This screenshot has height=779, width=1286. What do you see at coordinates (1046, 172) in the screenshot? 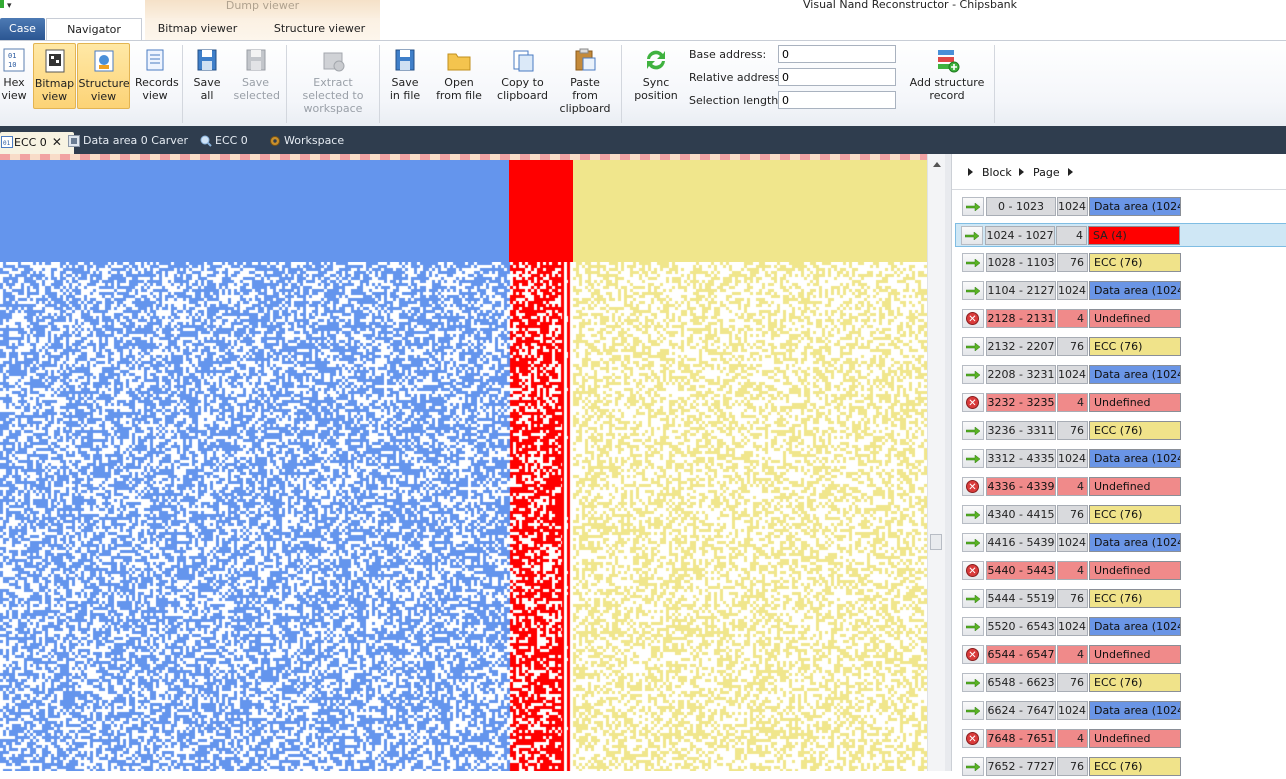
I see `breadcrumb-page: Page` at bounding box center [1046, 172].